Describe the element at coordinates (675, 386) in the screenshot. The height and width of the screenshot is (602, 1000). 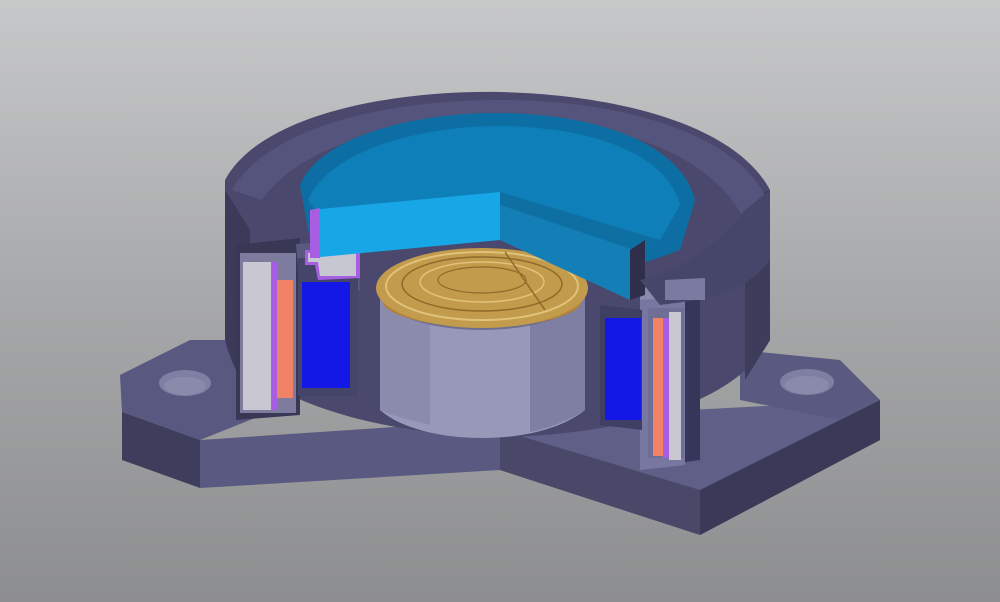
I see `right-bushing` at that location.